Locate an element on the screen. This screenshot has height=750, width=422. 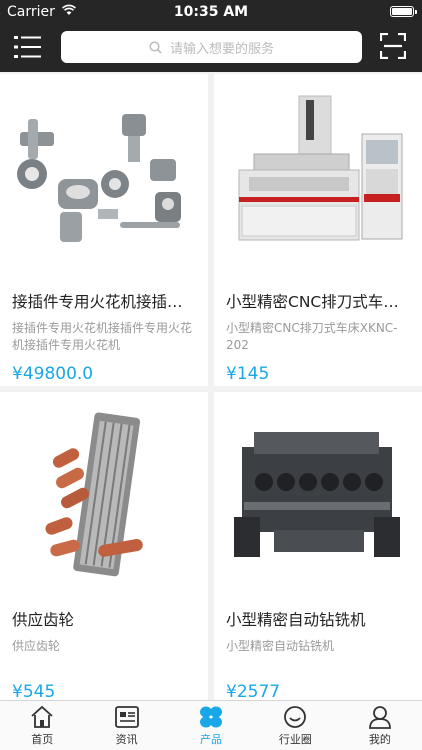
product-description: 供应齿轮 is located at coordinates (36, 646).